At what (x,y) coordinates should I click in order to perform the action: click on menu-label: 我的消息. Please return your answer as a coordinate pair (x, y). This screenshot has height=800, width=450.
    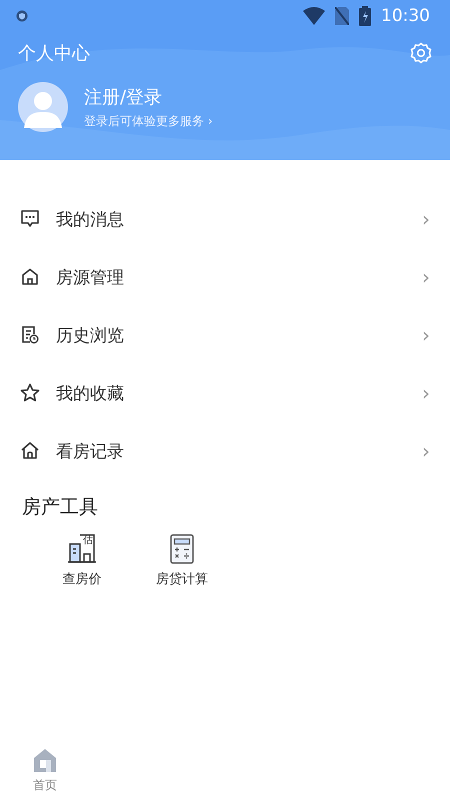
    Looking at the image, I should click on (90, 219).